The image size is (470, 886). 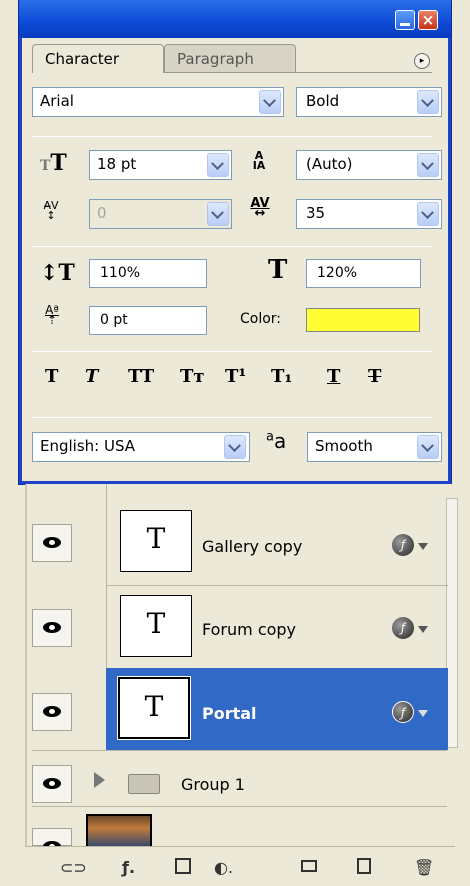 I want to click on horizontal-scale-value: 120%, so click(x=337, y=273).